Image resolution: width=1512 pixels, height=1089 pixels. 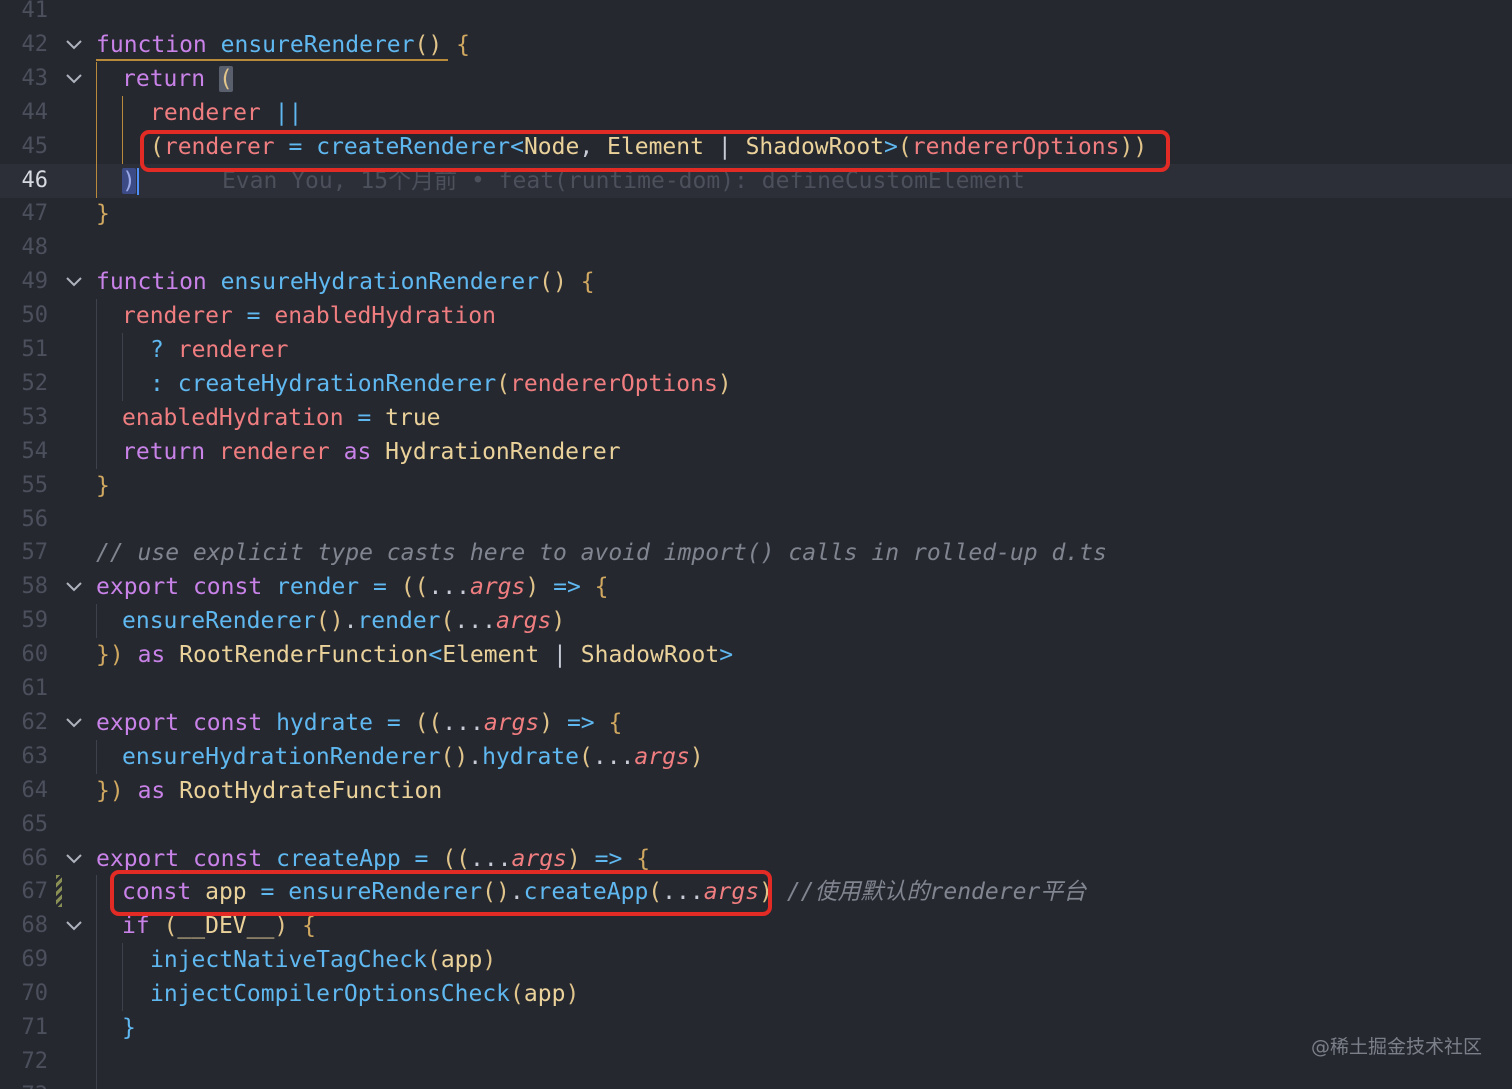 I want to click on code-text: function ensureRenderer() {, so click(x=283, y=45).